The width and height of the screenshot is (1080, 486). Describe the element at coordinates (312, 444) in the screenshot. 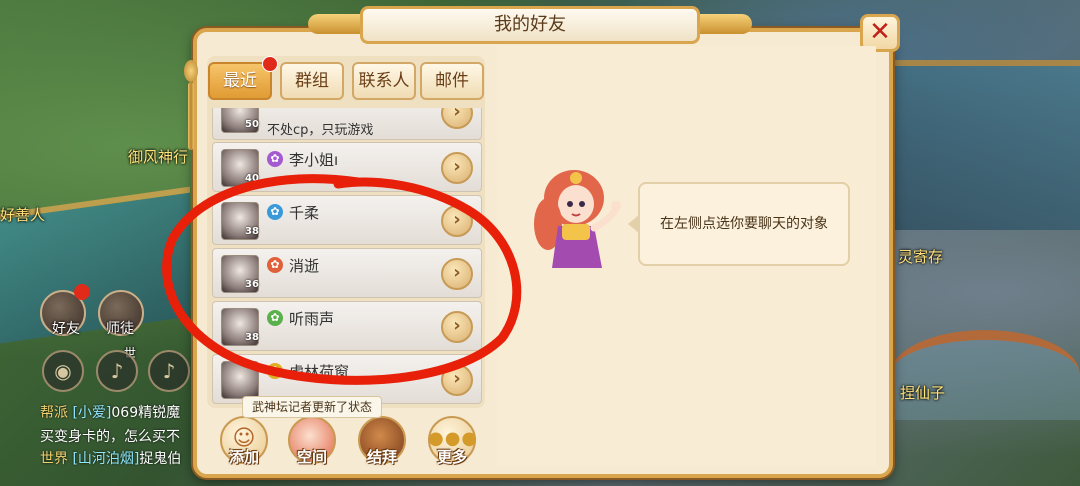

I see `space-button: 空间` at that location.